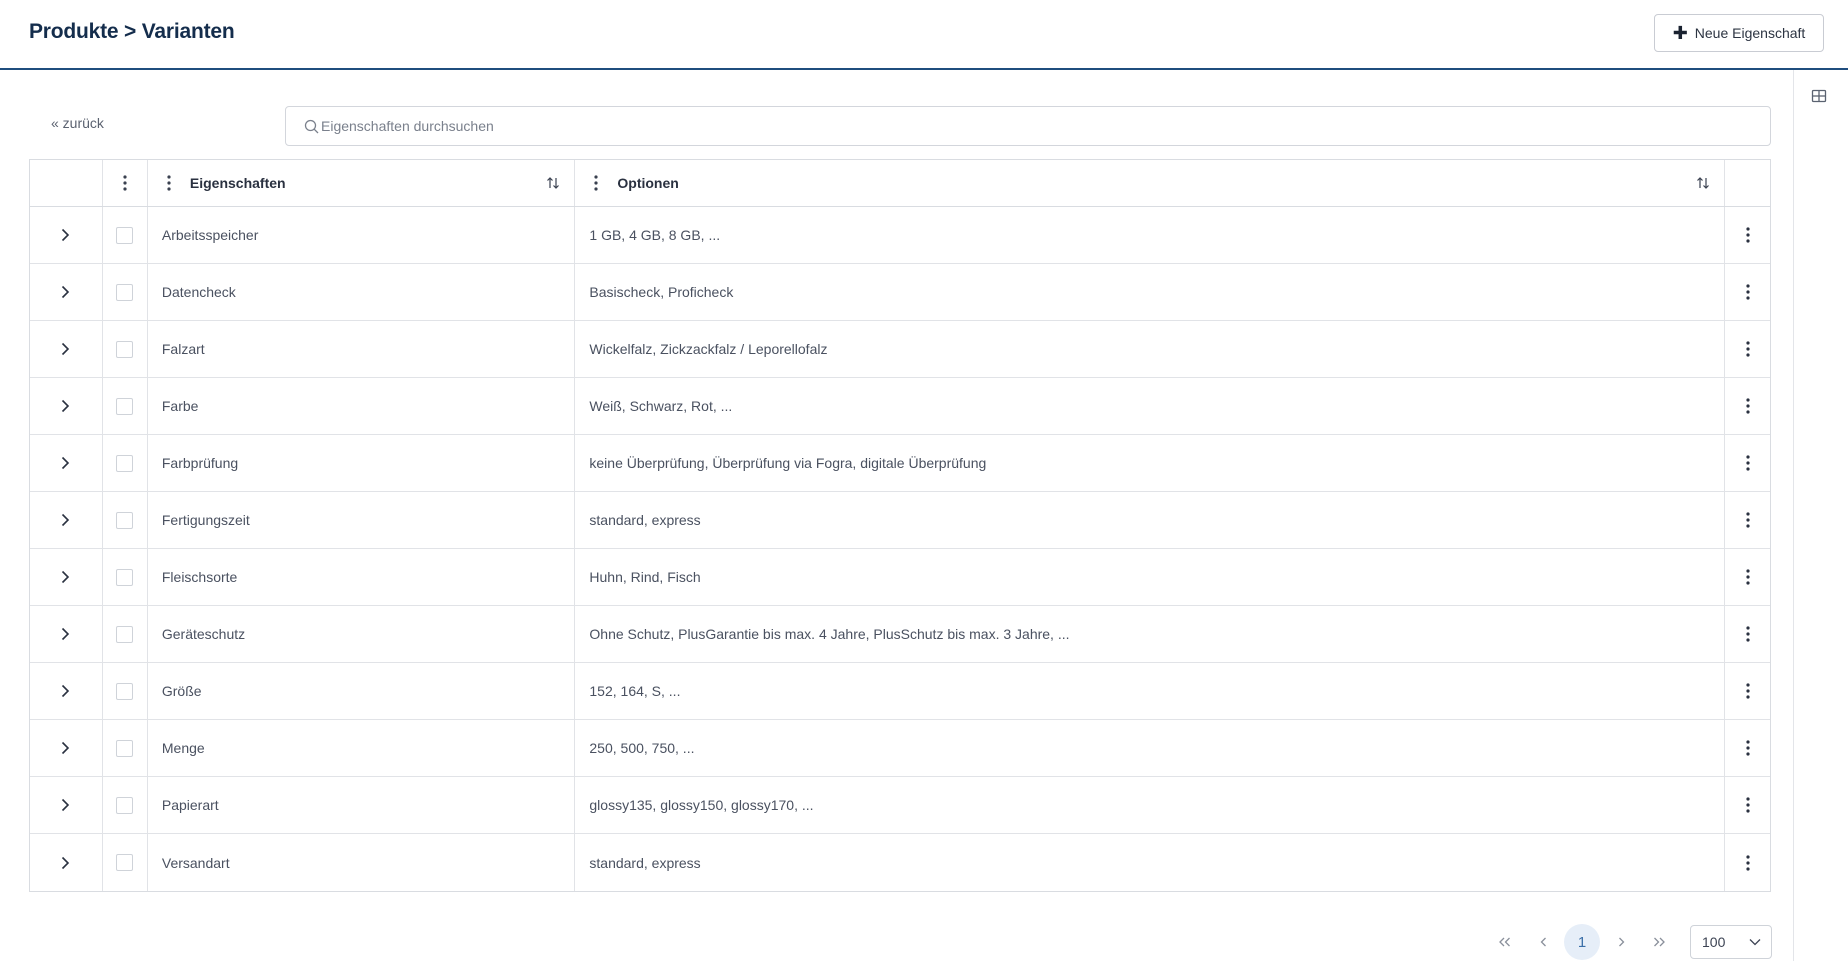 This screenshot has height=961, width=1848. I want to click on last-page-button, so click(1659, 942).